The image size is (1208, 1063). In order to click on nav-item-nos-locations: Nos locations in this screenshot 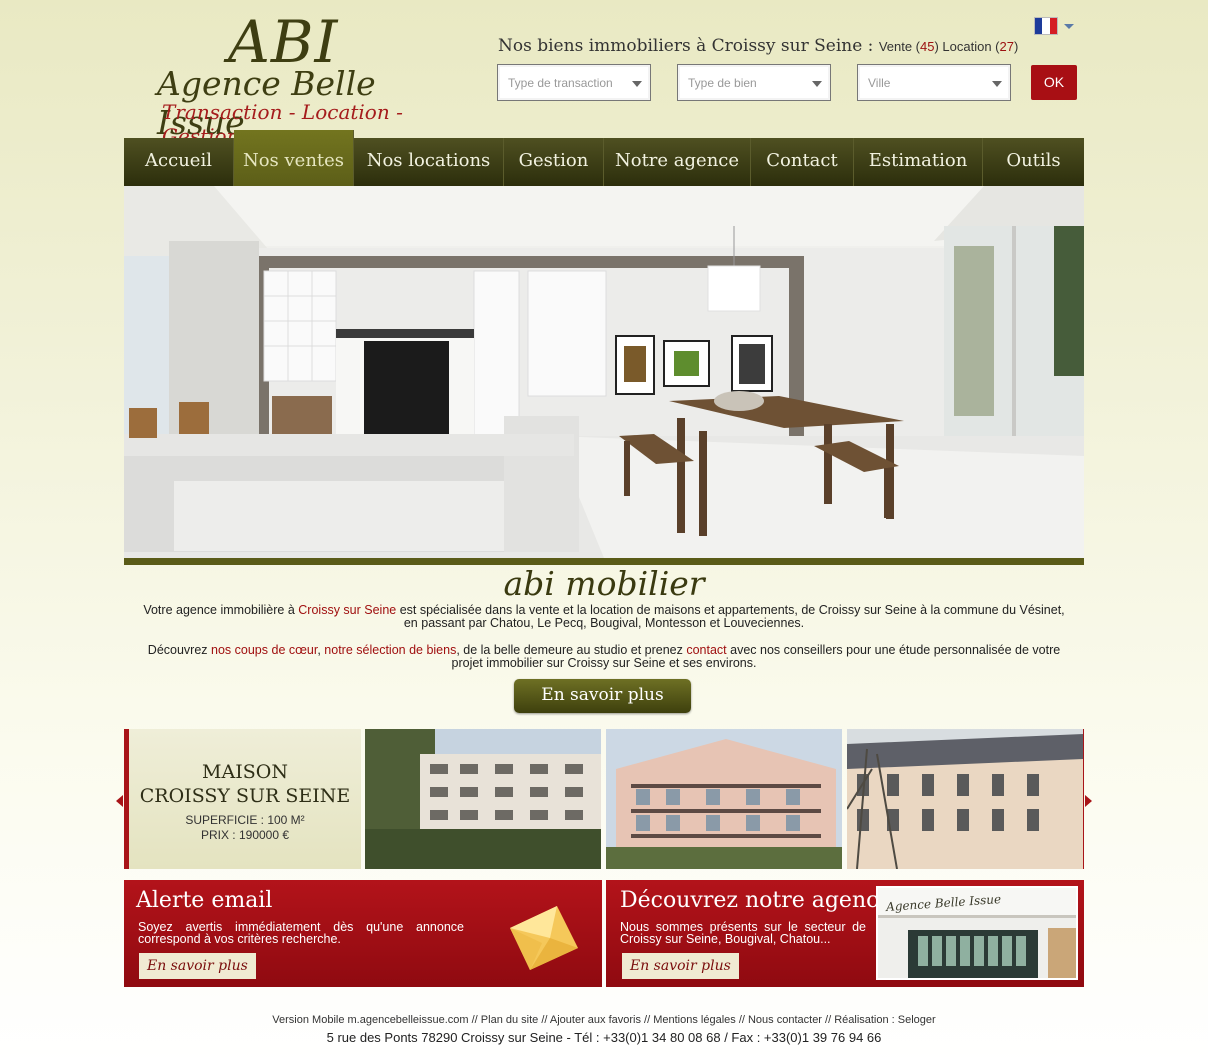, I will do `click(429, 162)`.